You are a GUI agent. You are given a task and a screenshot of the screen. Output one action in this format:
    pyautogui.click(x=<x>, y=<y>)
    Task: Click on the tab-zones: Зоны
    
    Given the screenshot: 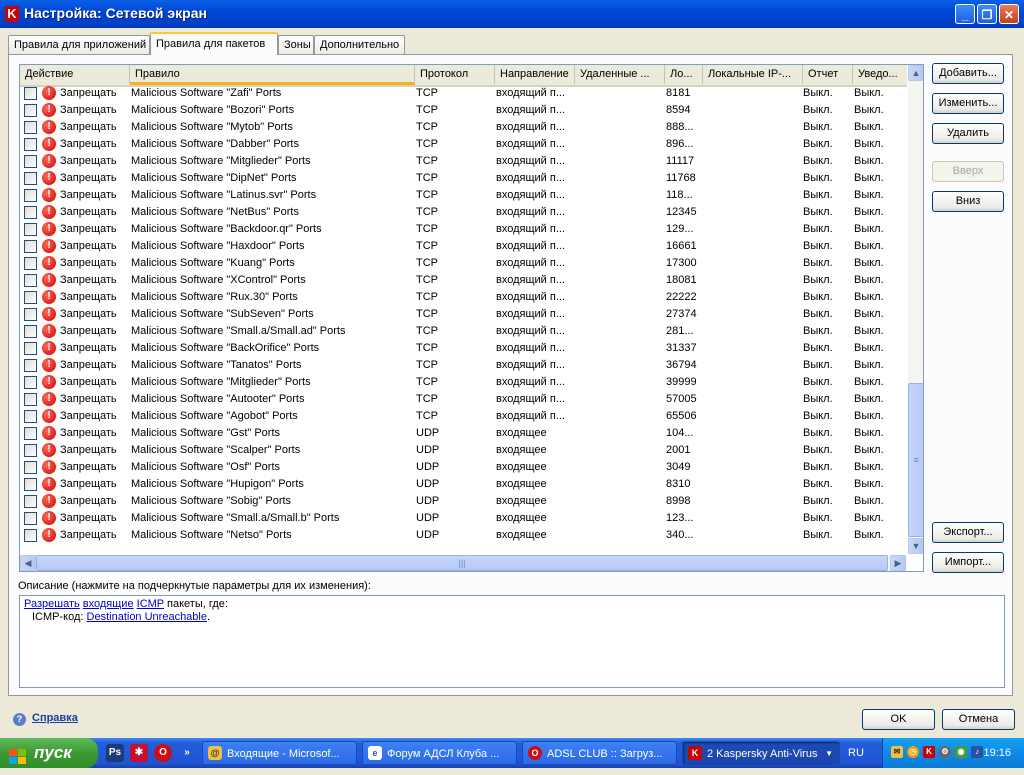 What is the action you would take?
    pyautogui.click(x=296, y=44)
    